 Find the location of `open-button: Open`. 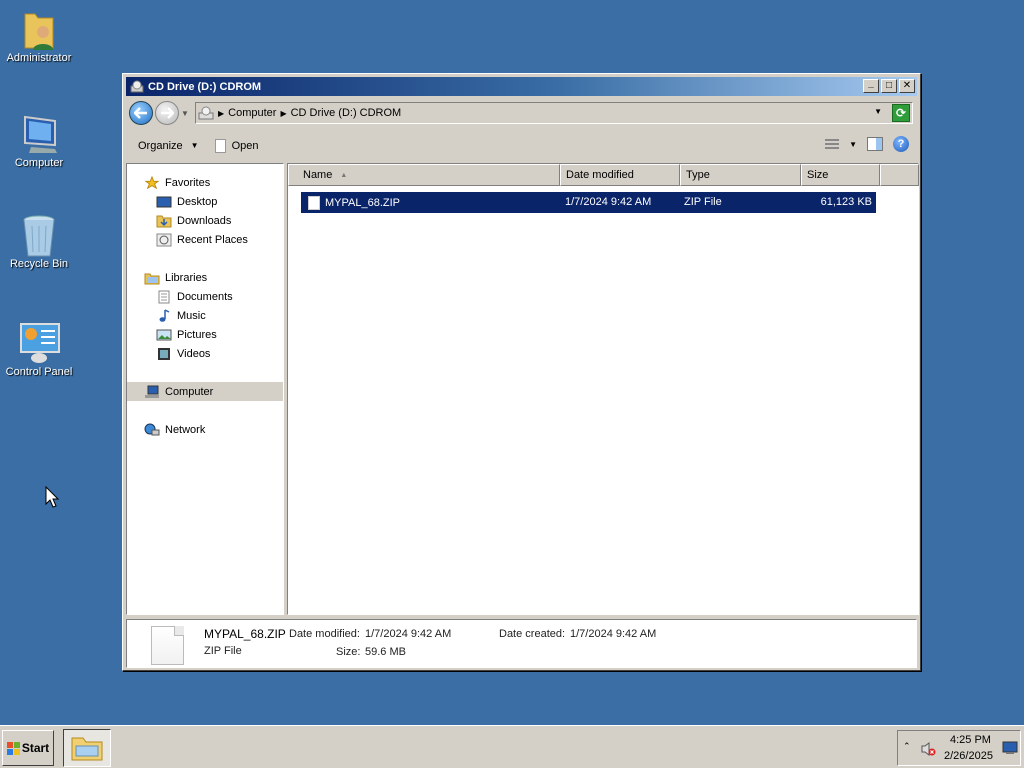

open-button: Open is located at coordinates (236, 145).